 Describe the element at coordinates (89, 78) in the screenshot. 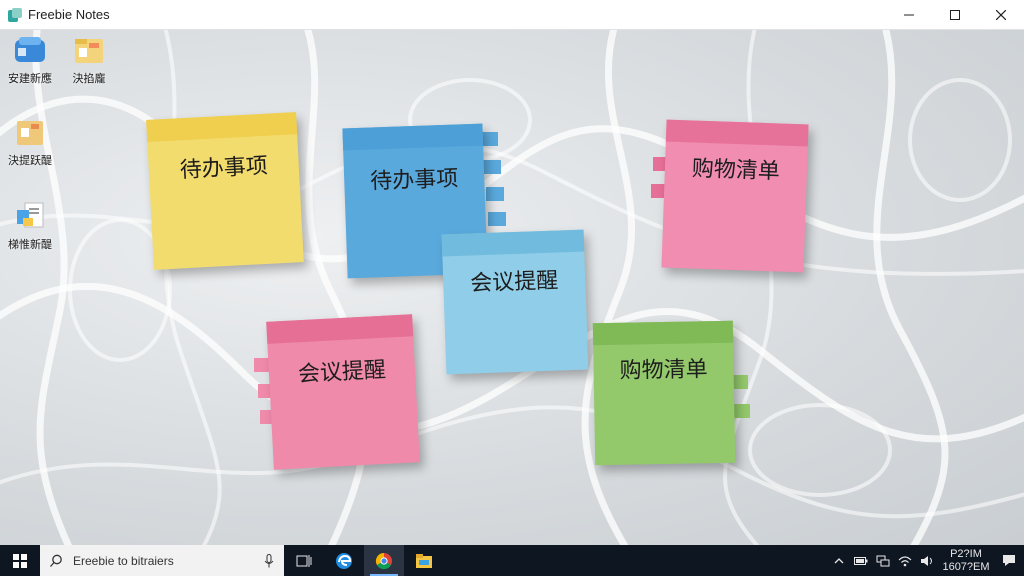

I see `desktop-icon-label: 決掐龐` at that location.